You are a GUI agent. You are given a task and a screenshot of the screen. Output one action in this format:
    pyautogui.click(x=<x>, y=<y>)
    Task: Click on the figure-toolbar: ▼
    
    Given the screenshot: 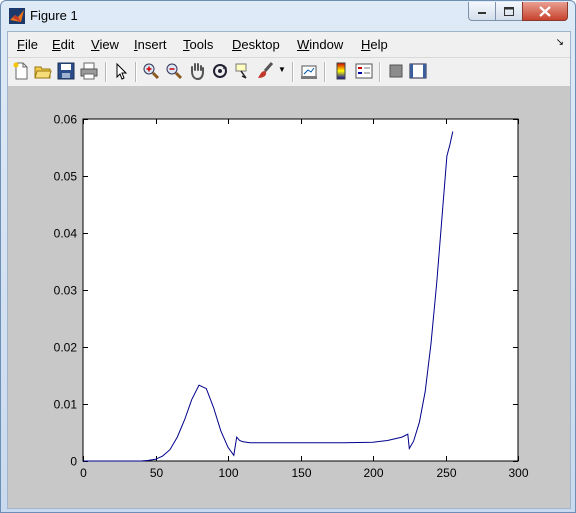 What is the action you would take?
    pyautogui.click(x=289, y=72)
    